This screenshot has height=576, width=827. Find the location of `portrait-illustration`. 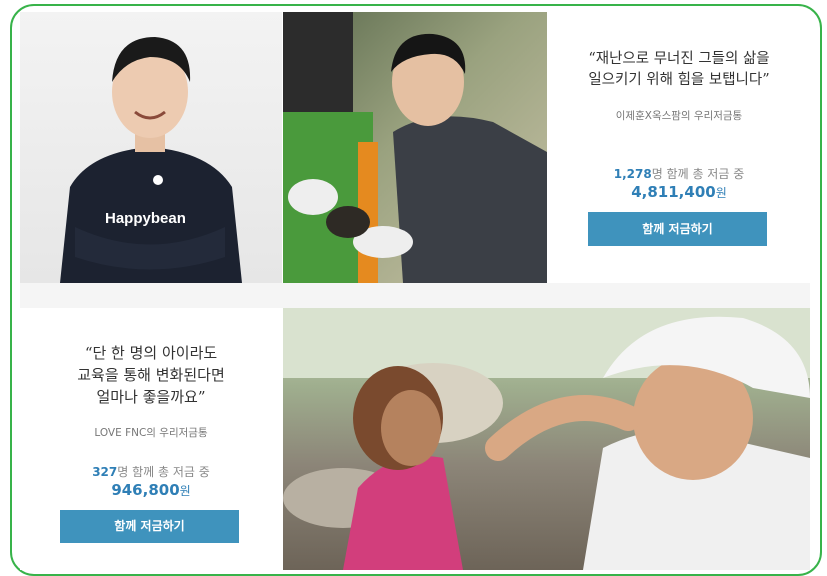

portrait-illustration is located at coordinates (151, 160).